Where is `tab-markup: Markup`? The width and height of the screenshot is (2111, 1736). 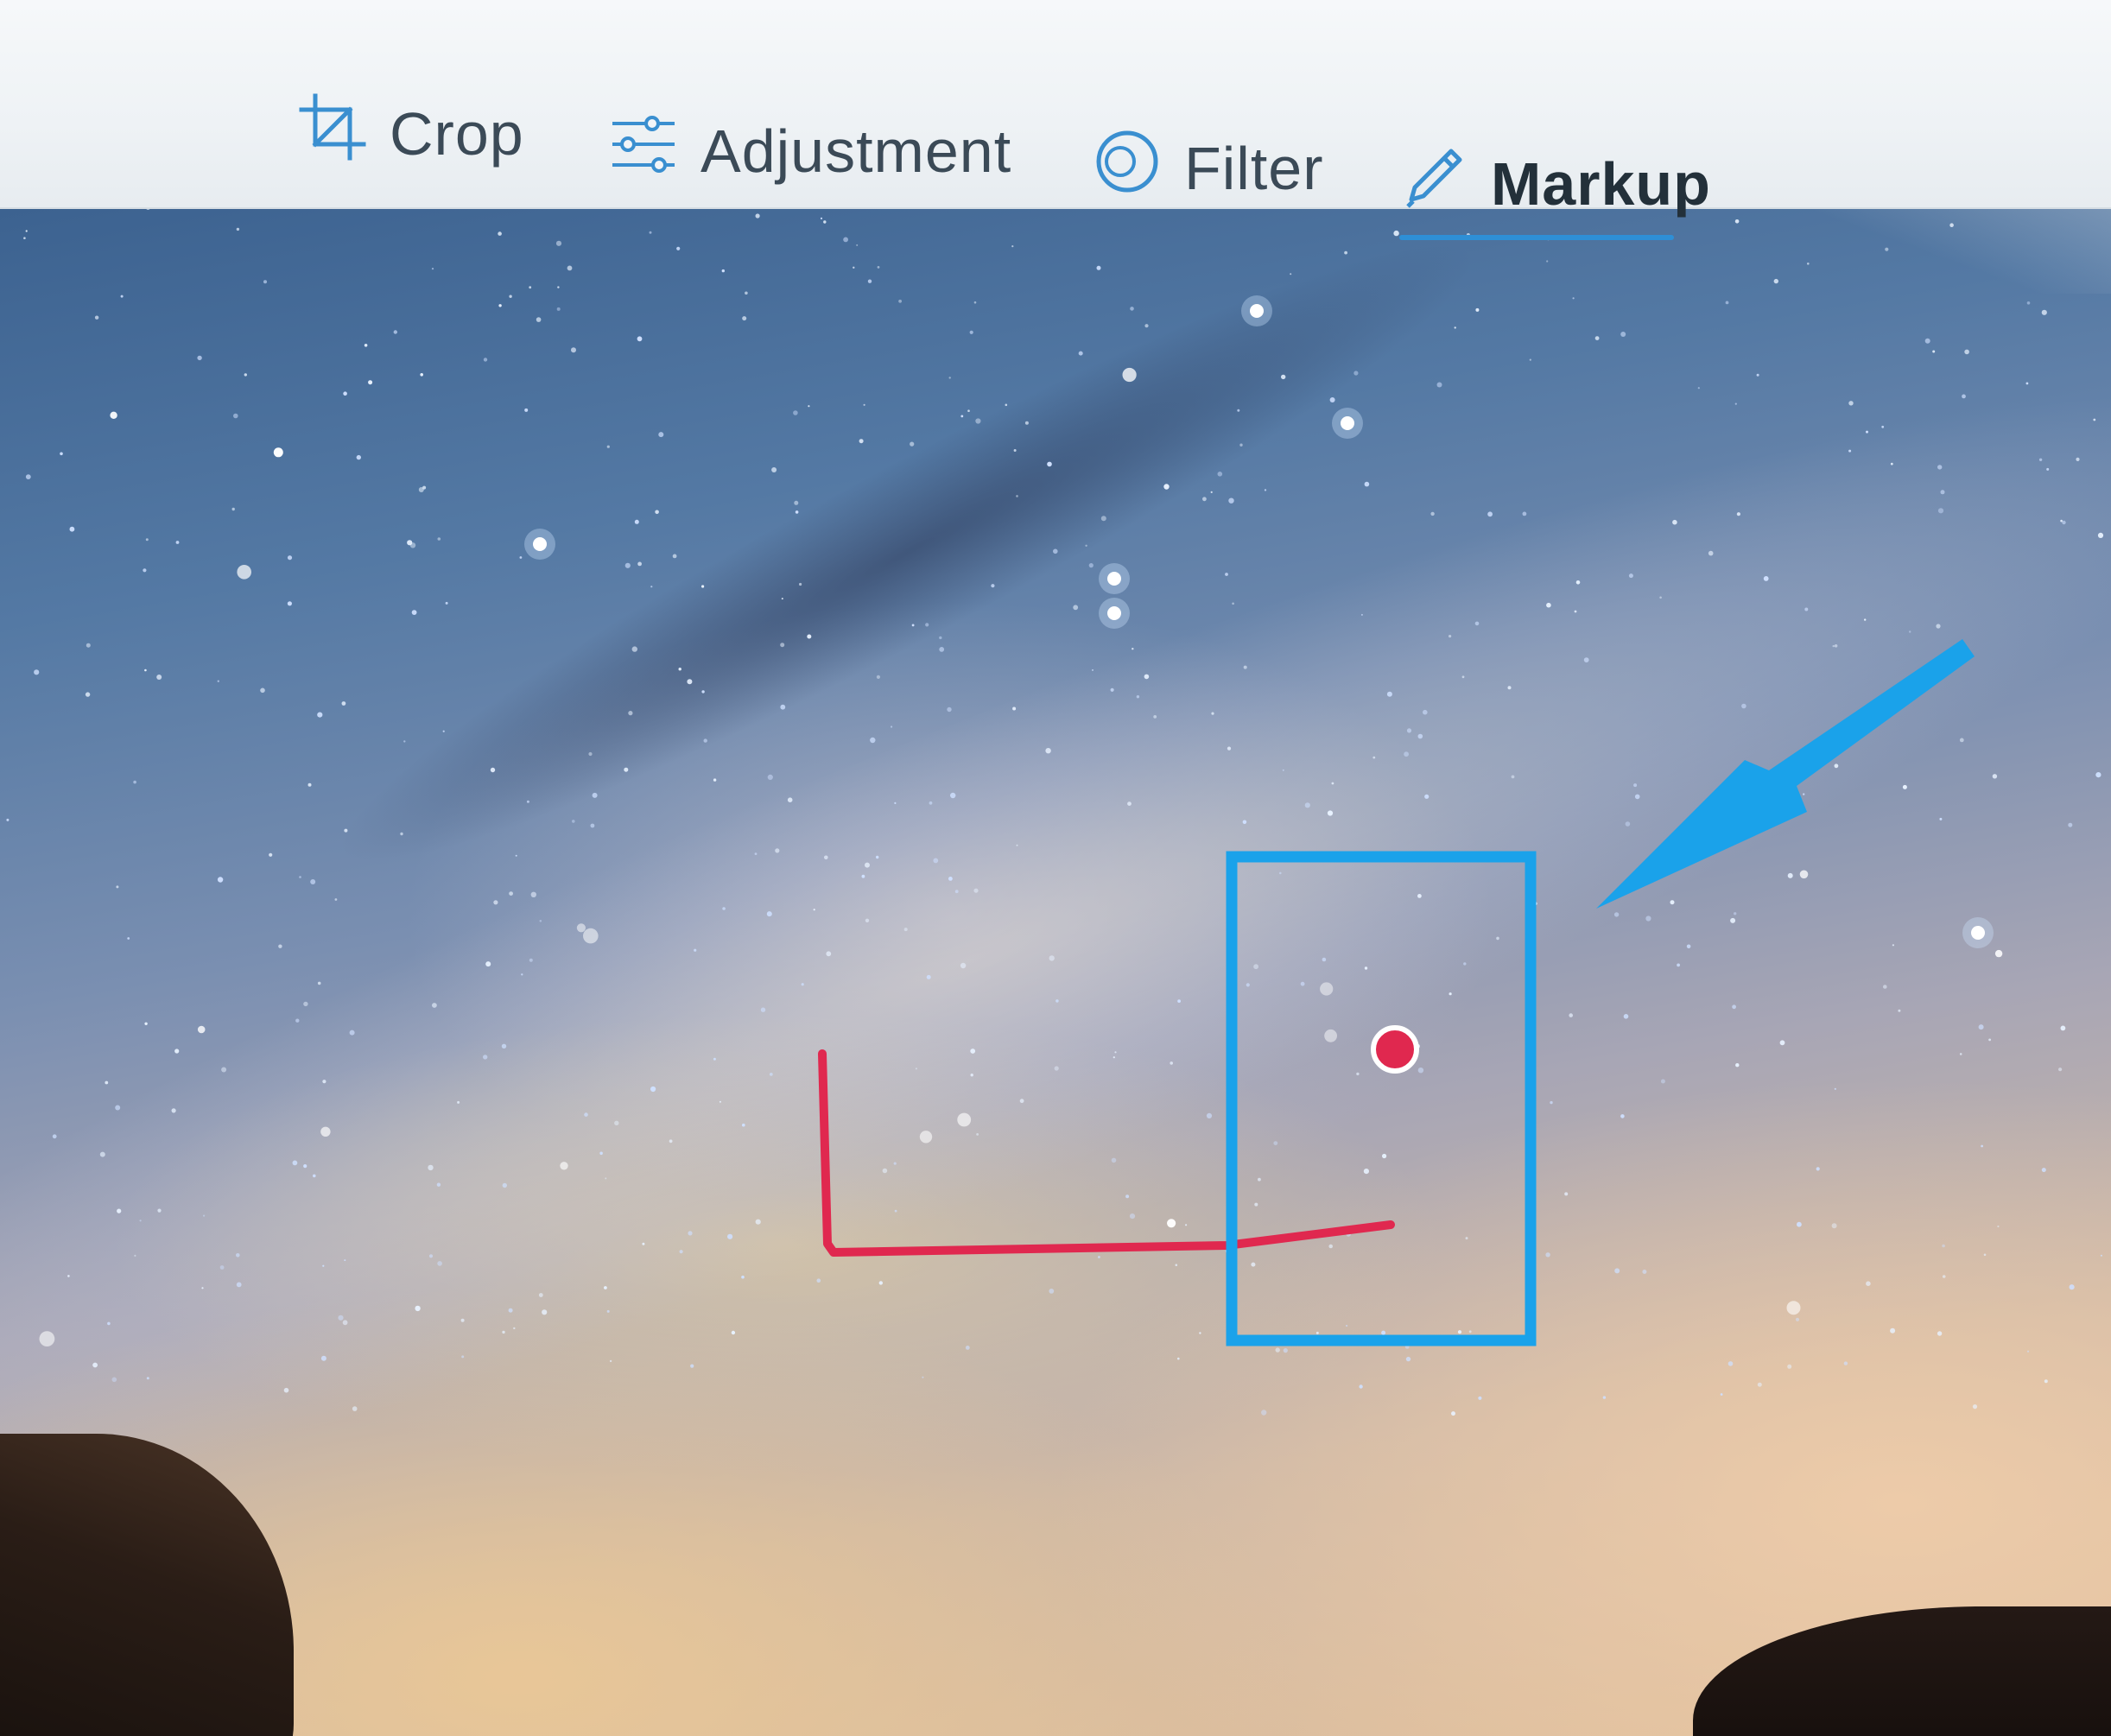
tab-markup: Markup is located at coordinates (1555, 183).